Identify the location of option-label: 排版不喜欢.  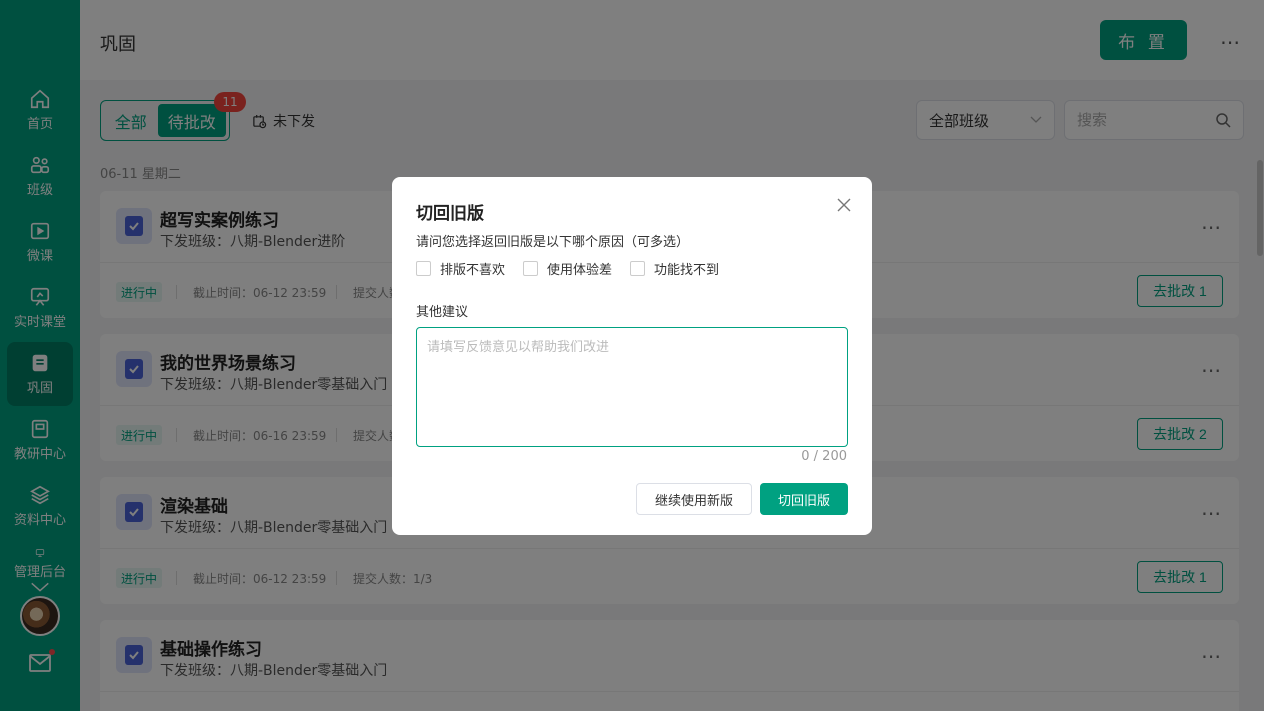
(473, 270).